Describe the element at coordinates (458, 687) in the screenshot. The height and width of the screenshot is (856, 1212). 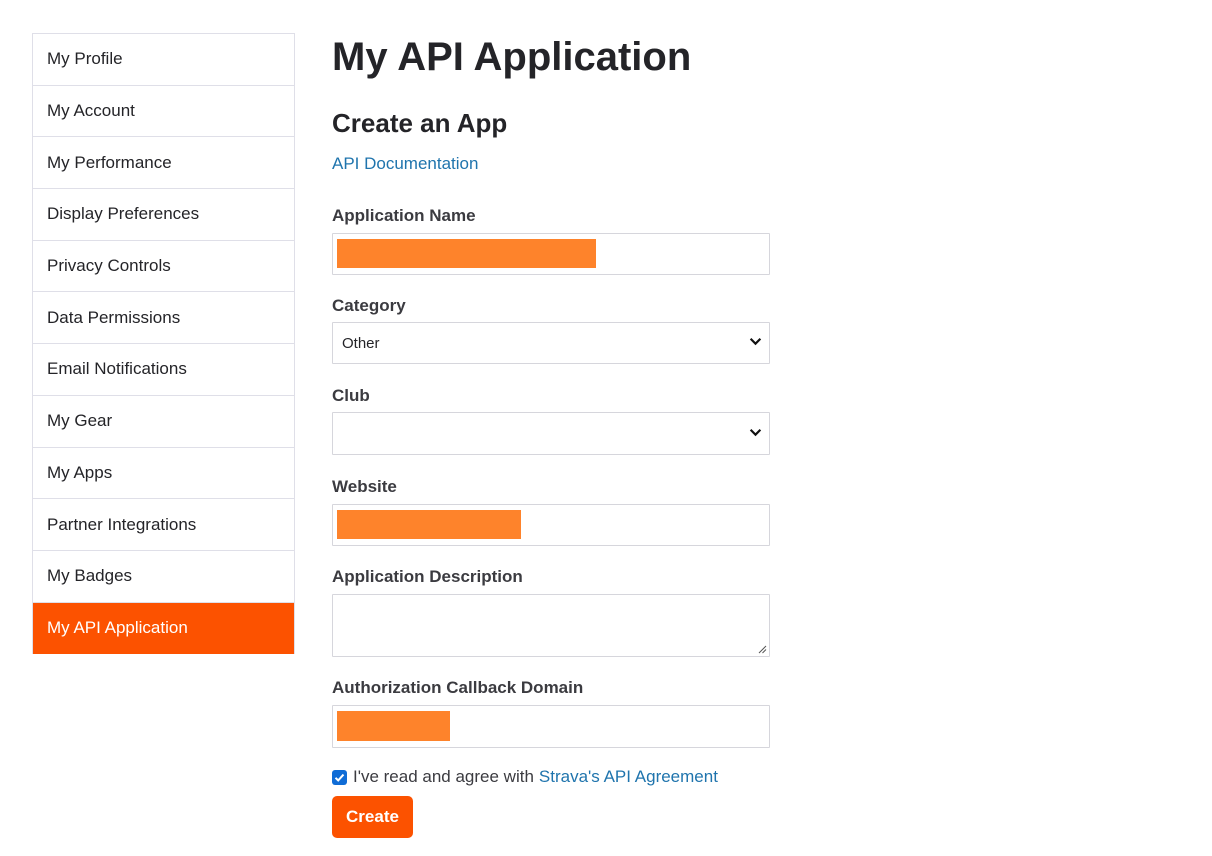
I see `callback-domain-label: Authorization Callback Domain` at that location.